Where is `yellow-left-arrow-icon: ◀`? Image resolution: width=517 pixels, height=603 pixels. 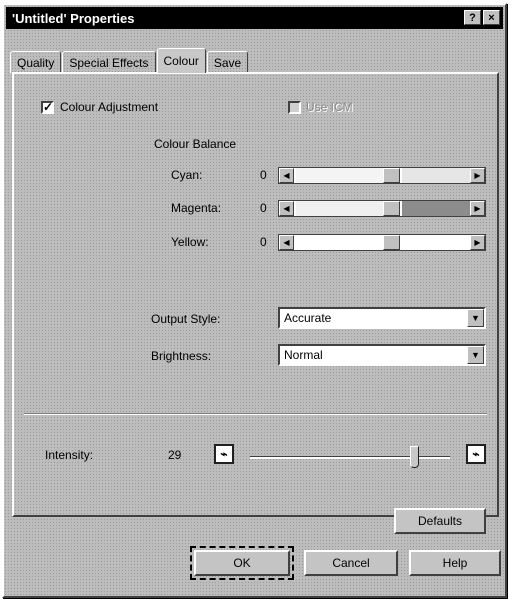
yellow-left-arrow-icon: ◀ is located at coordinates (286, 242).